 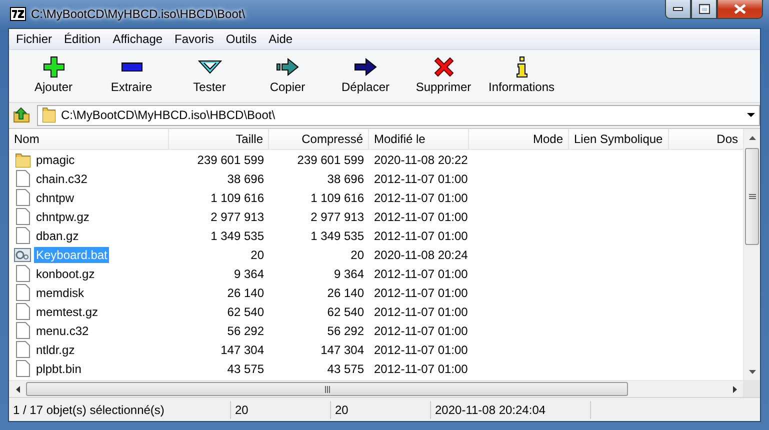 What do you see at coordinates (752, 138) in the screenshot?
I see `scroll-up-icon` at bounding box center [752, 138].